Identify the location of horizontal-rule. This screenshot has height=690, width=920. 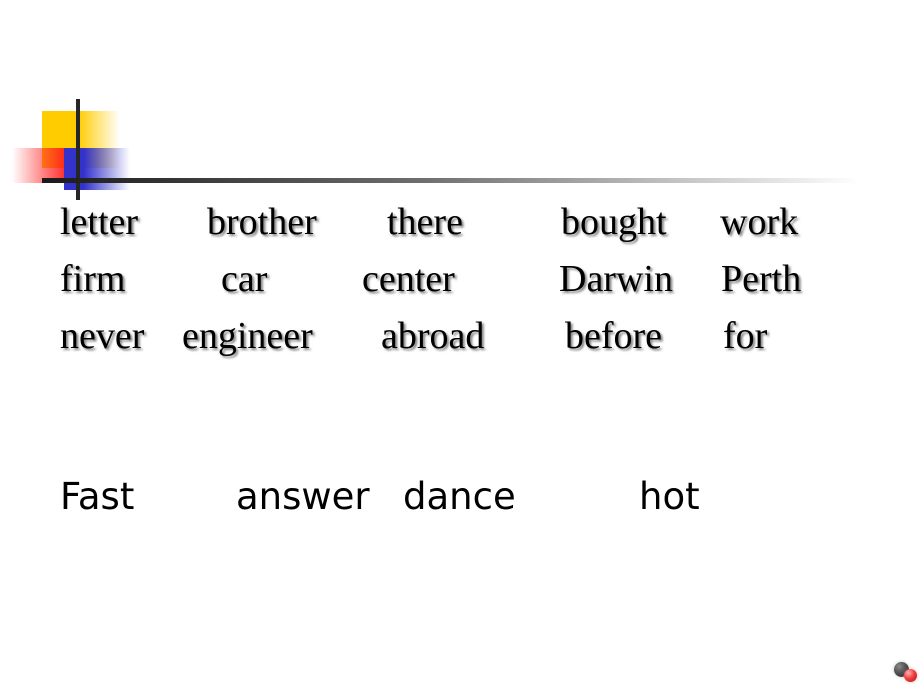
(451, 180).